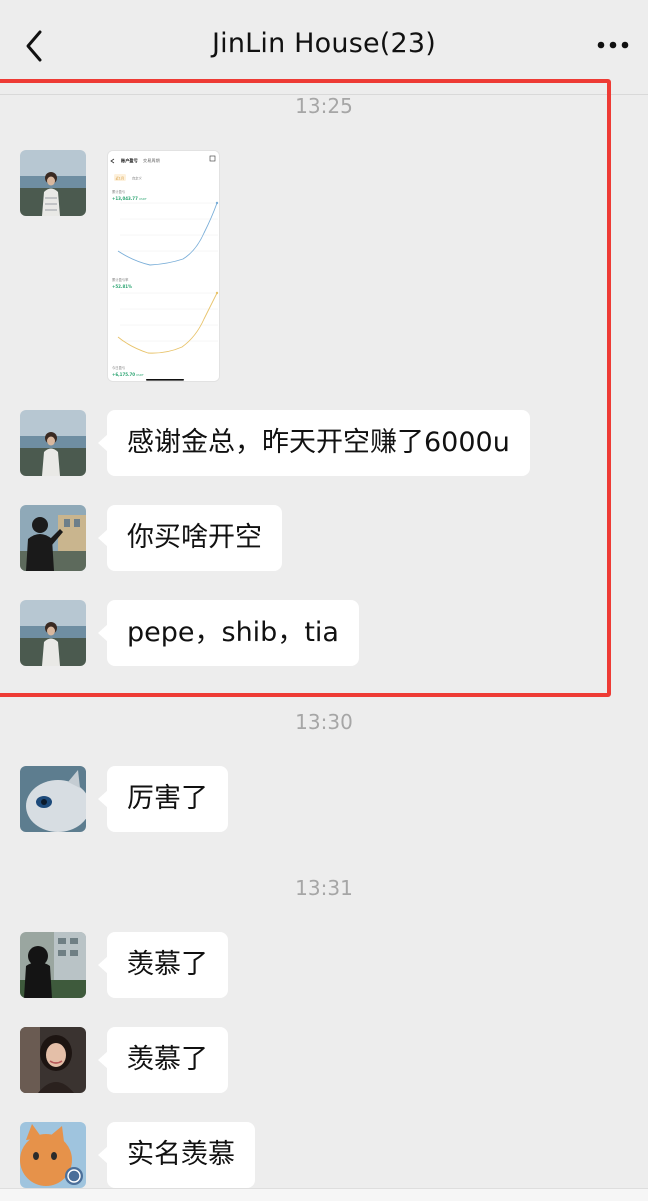 The width and height of the screenshot is (648, 1201). What do you see at coordinates (53, 1060) in the screenshot?
I see `woman-car-avatar` at bounding box center [53, 1060].